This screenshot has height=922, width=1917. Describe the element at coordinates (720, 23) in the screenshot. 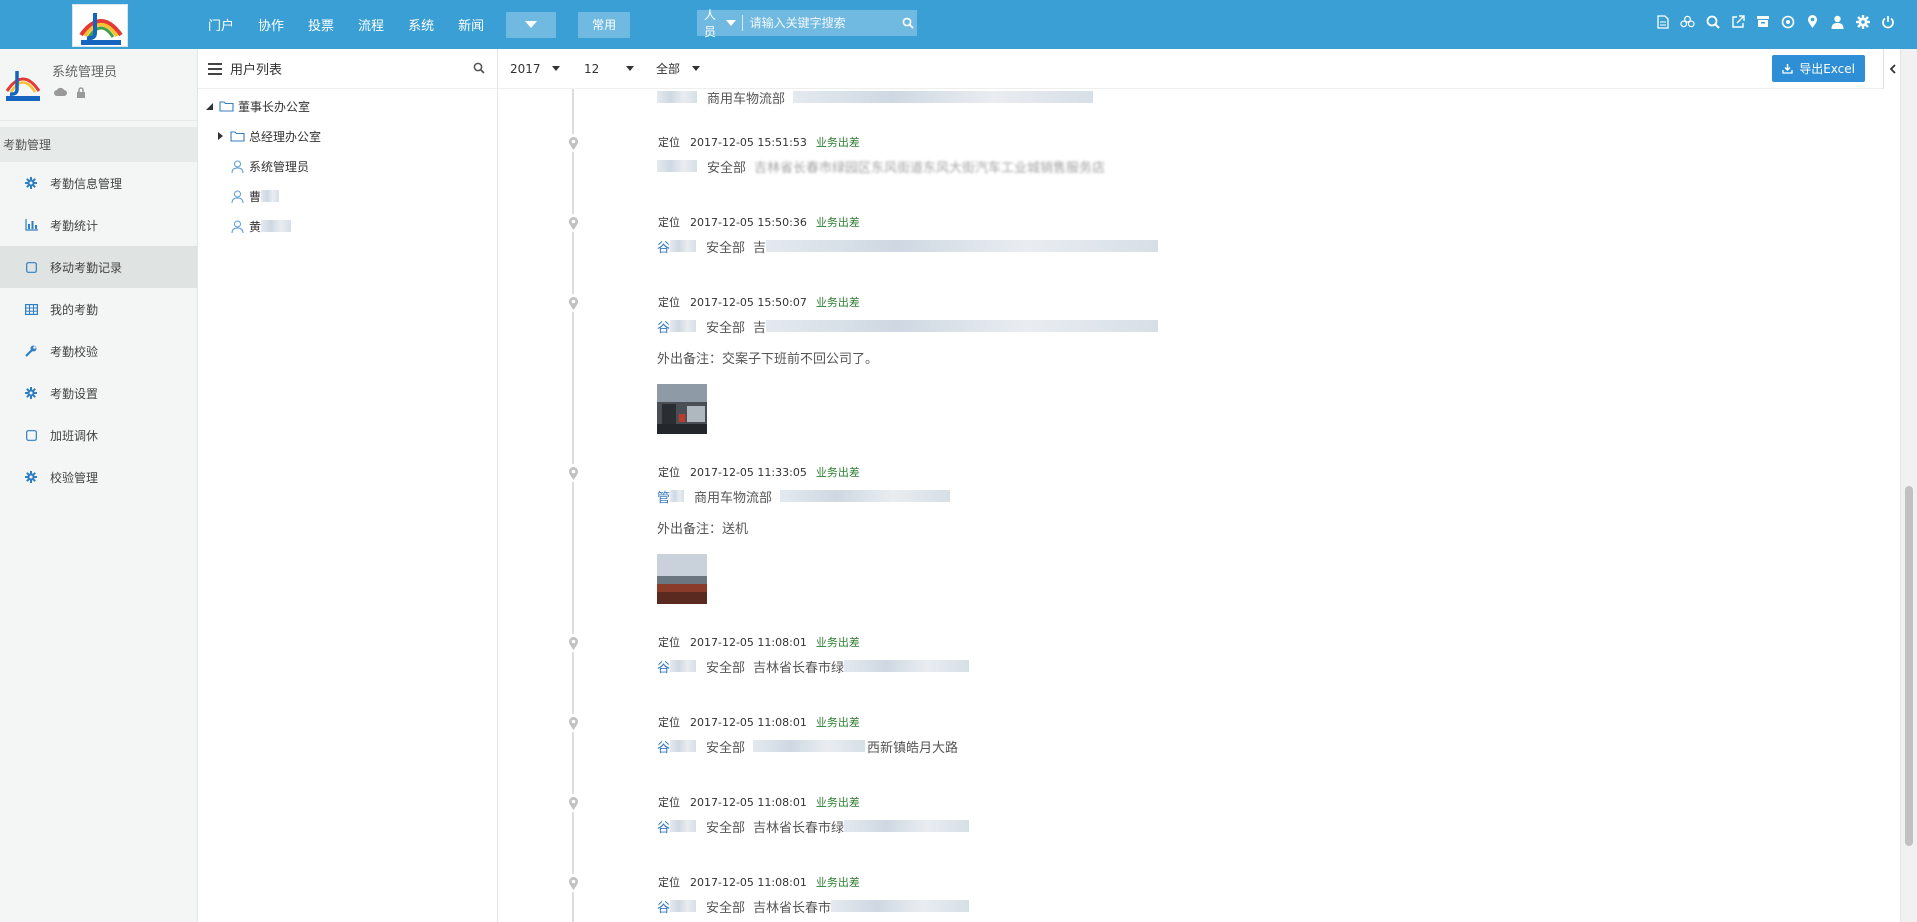

I see `search-category-select: 人员` at that location.